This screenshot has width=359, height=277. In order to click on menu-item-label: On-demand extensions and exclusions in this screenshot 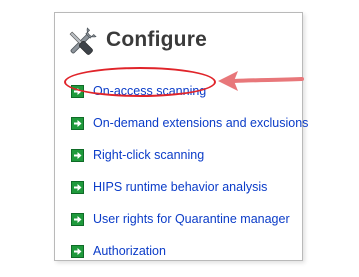, I will do `click(200, 123)`.